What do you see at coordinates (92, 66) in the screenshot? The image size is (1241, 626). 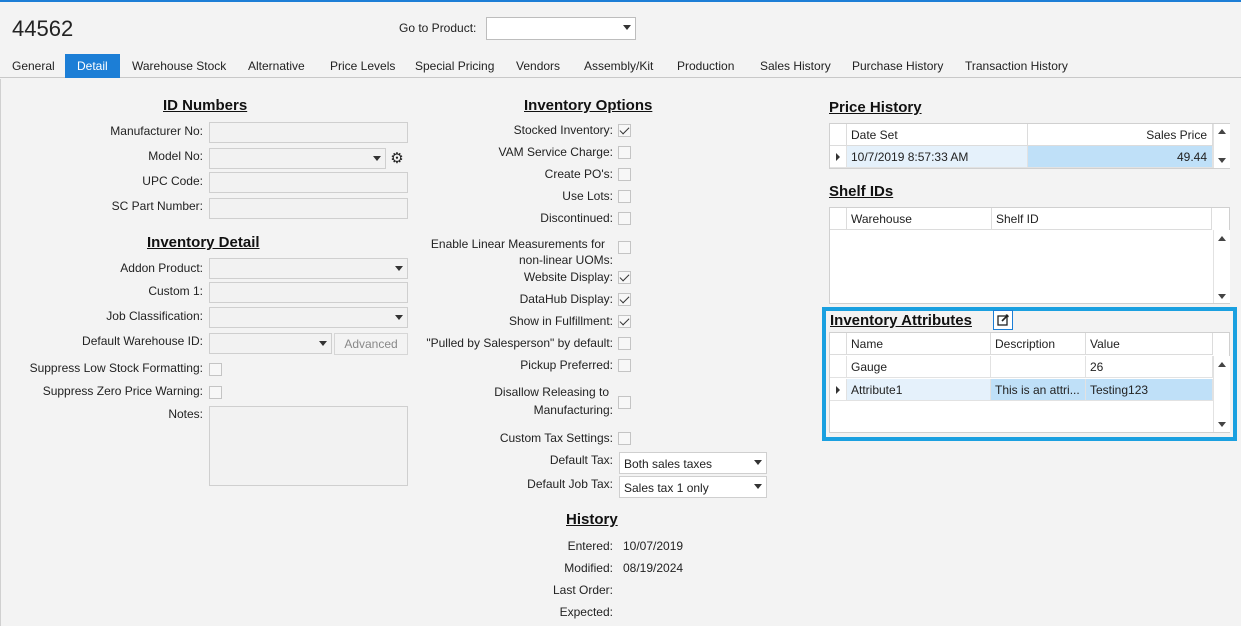 I see `tab-detail: Detail` at bounding box center [92, 66].